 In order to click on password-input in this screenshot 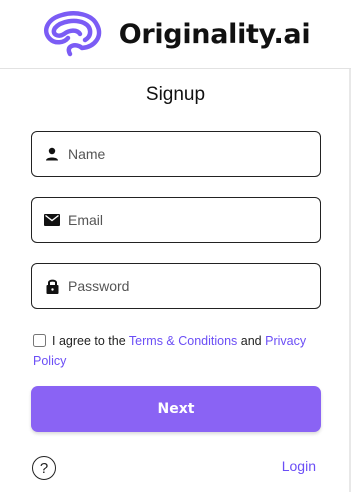, I will do `click(183, 286)`.